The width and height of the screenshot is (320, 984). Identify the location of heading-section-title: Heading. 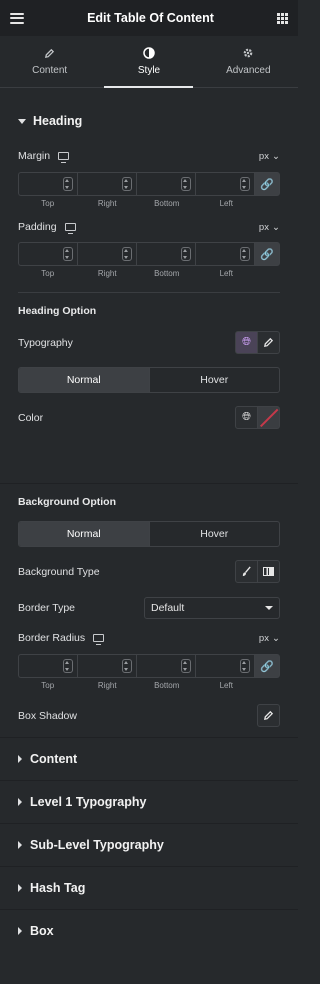
(58, 121).